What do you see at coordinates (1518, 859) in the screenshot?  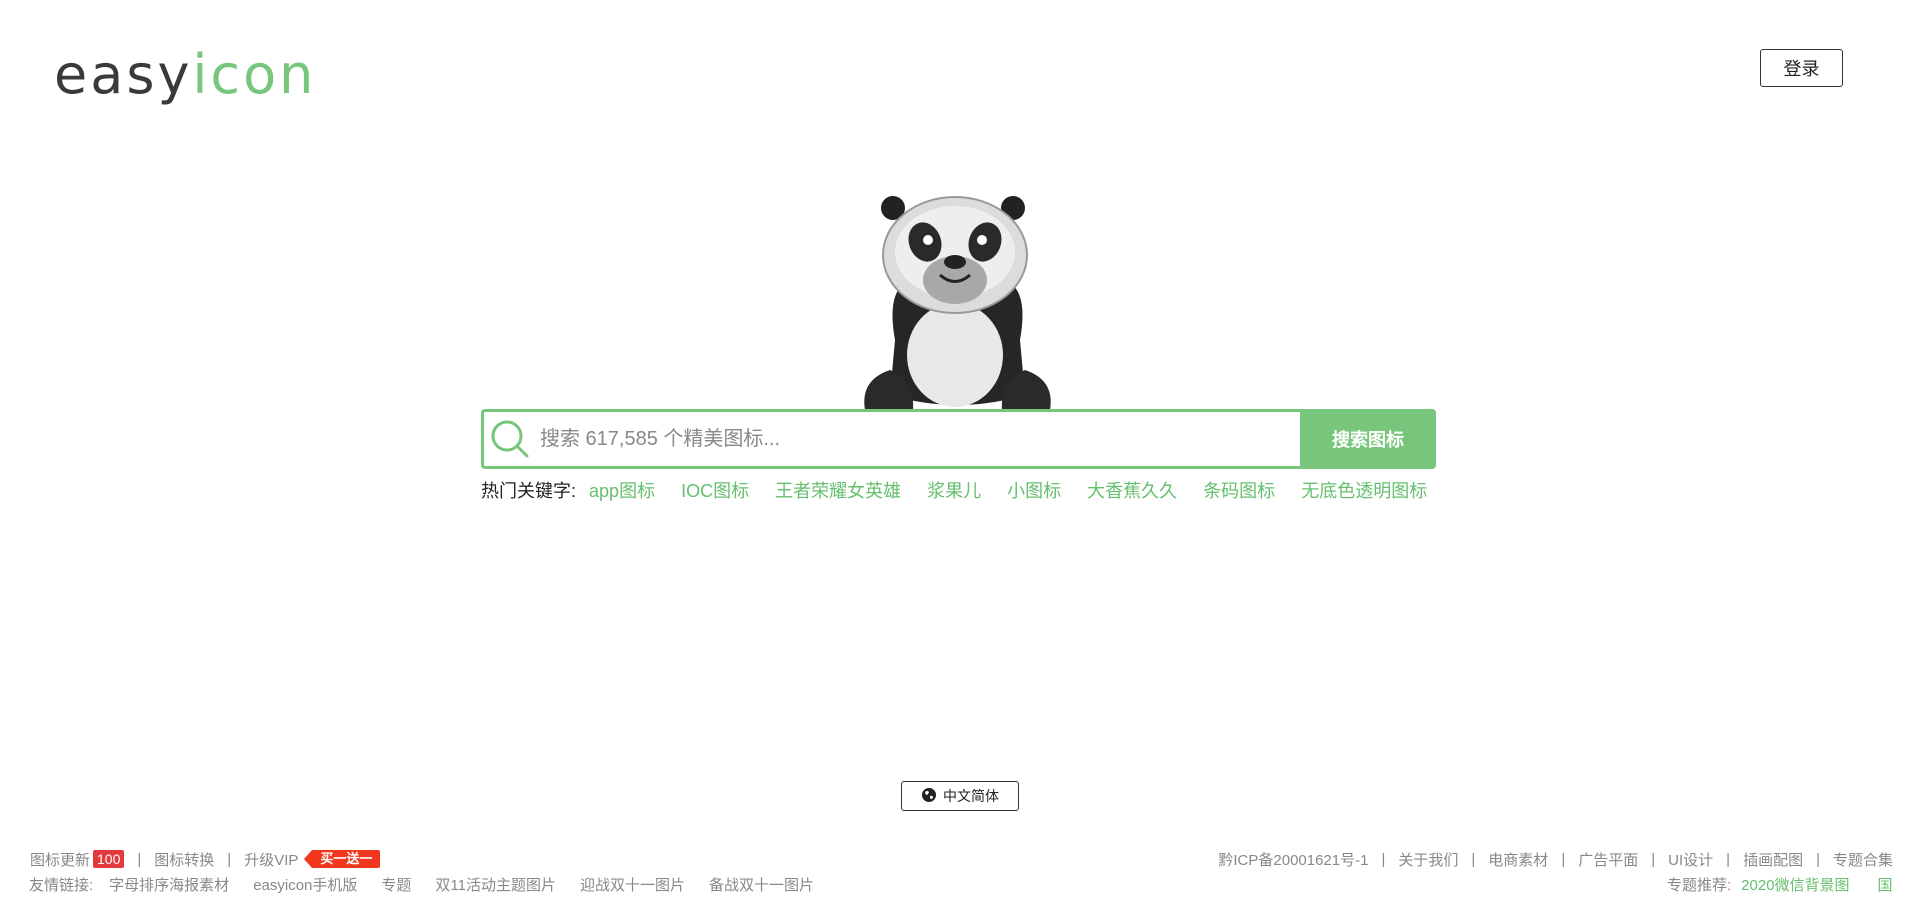 I see `ecommerce-link: 电商素材` at bounding box center [1518, 859].